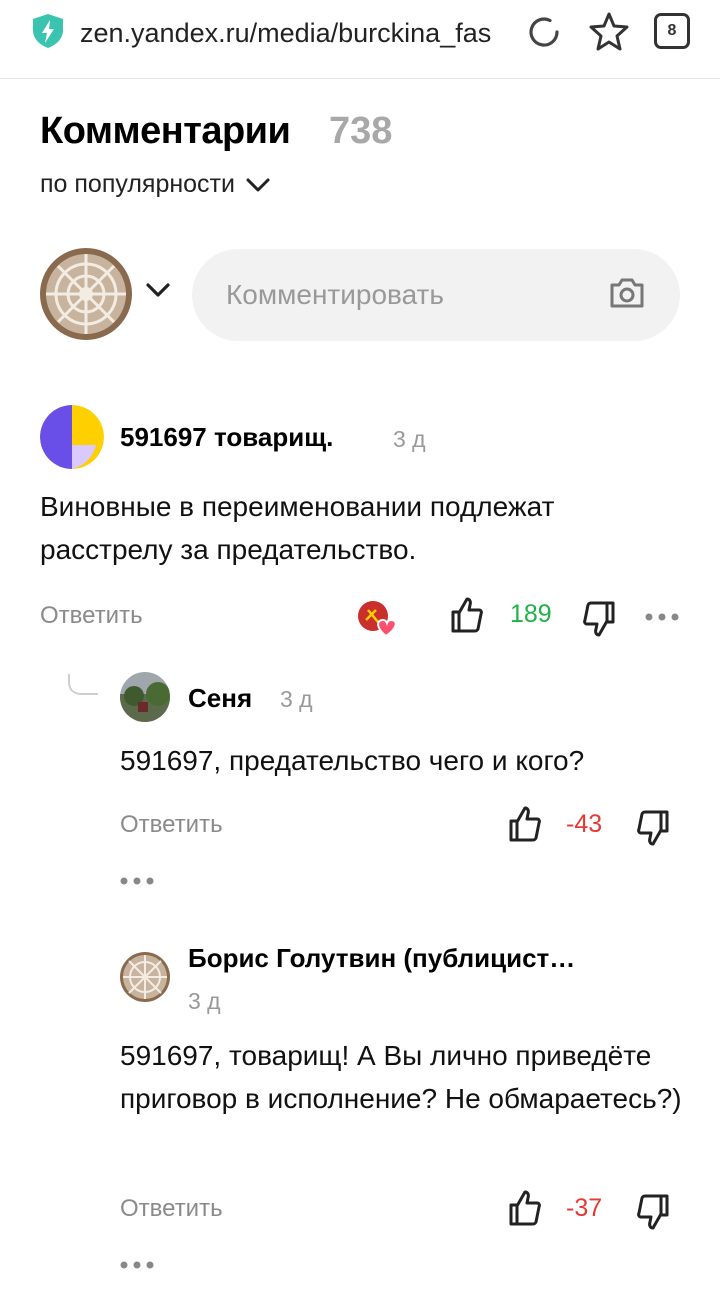 This screenshot has width=720, height=1312. Describe the element at coordinates (86, 294) in the screenshot. I see `my-avatar` at that location.